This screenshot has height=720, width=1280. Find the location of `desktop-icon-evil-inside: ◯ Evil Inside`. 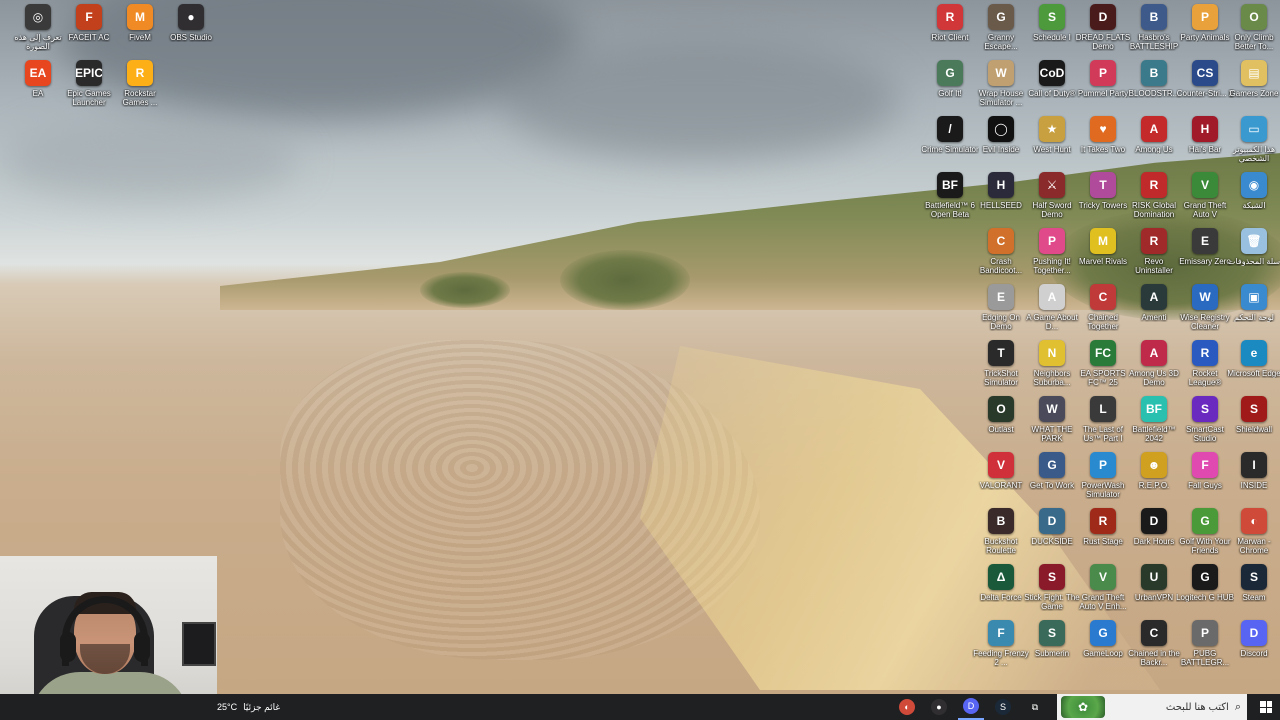

desktop-icon-evil-inside: ◯ Evil Inside is located at coordinates (1001, 144).